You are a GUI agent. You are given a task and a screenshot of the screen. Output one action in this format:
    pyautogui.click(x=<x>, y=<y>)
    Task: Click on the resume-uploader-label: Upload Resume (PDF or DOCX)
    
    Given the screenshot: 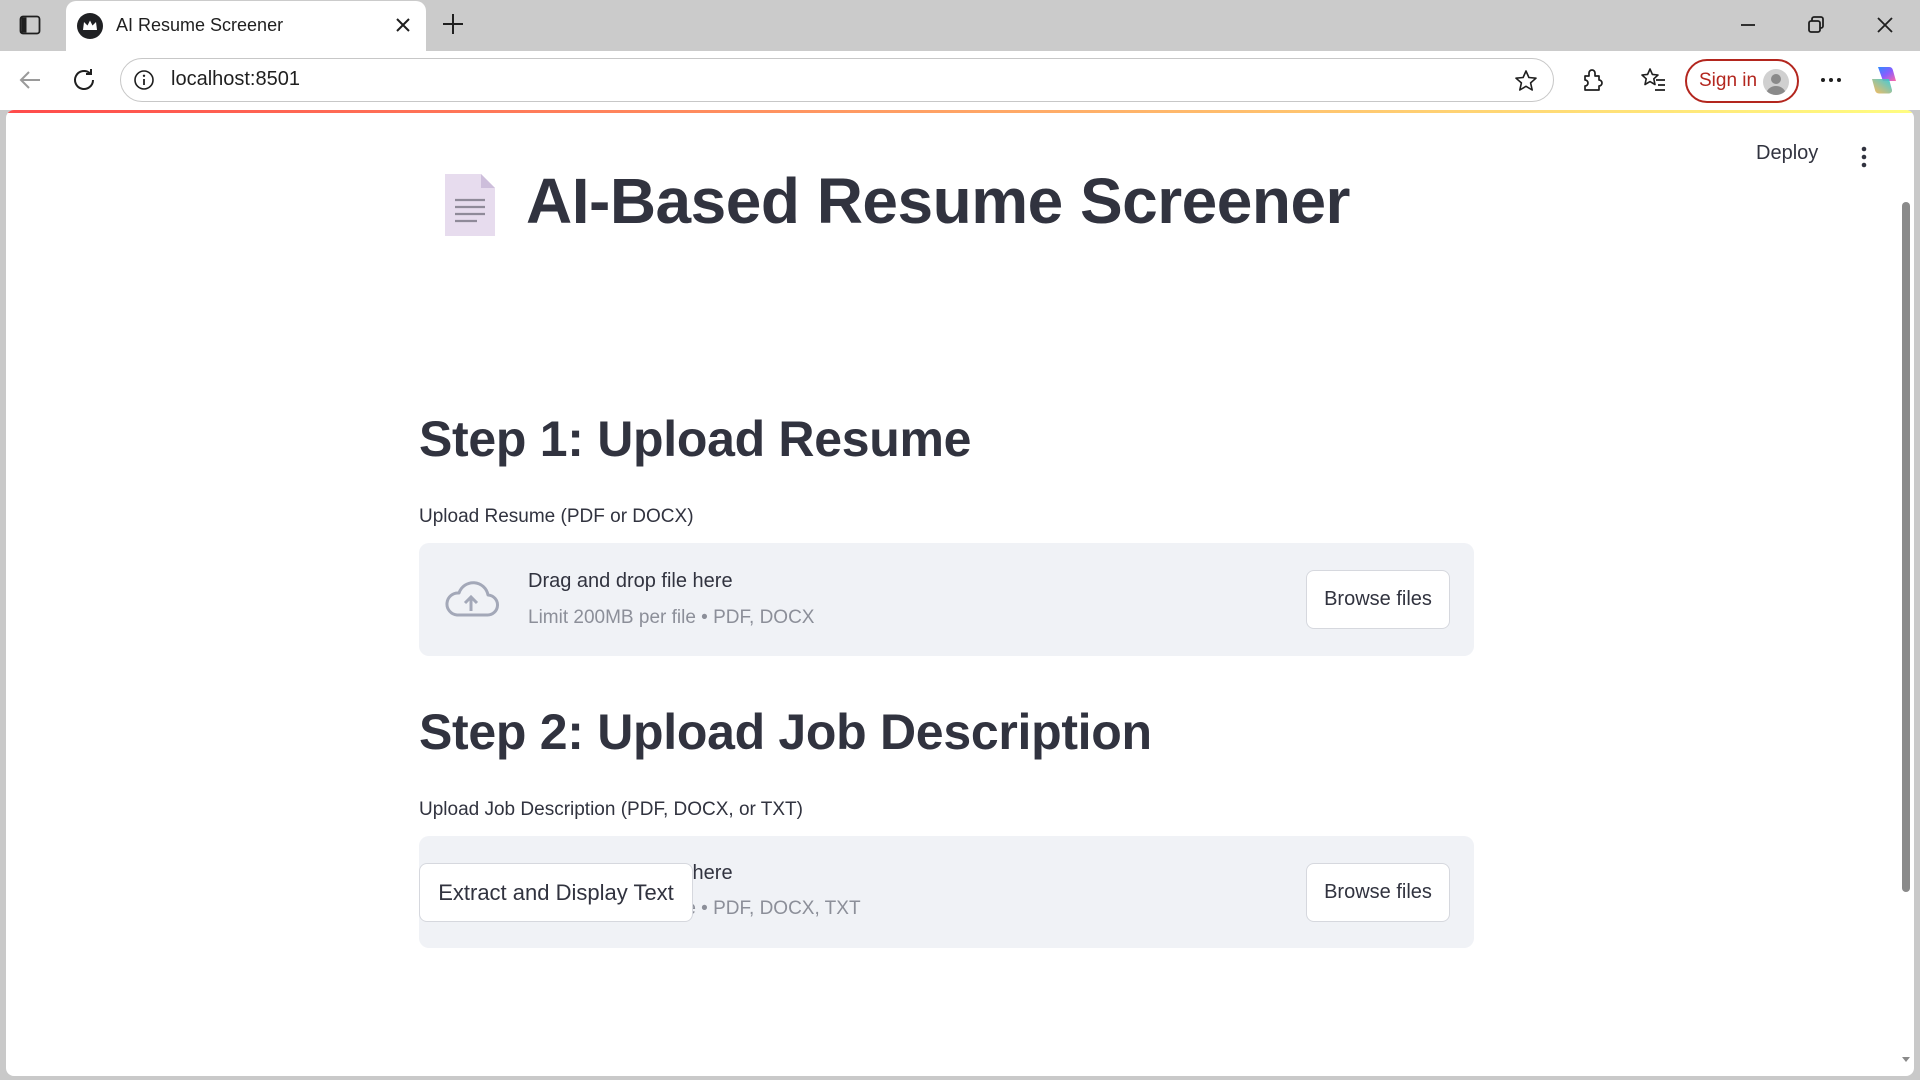 What is the action you would take?
    pyautogui.click(x=556, y=516)
    